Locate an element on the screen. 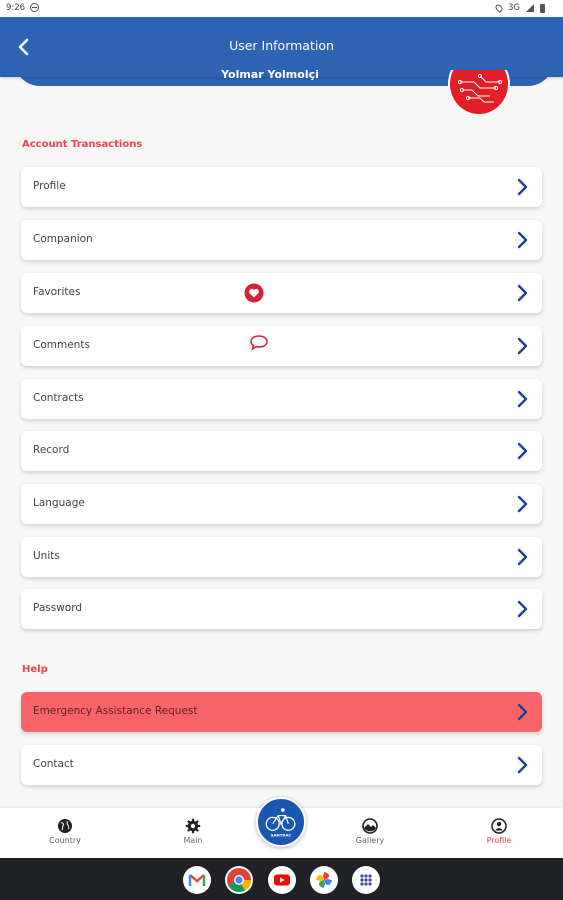 Image resolution: width=563 pixels, height=900 pixels. circuit-logo-icon is located at coordinates (480, 88).